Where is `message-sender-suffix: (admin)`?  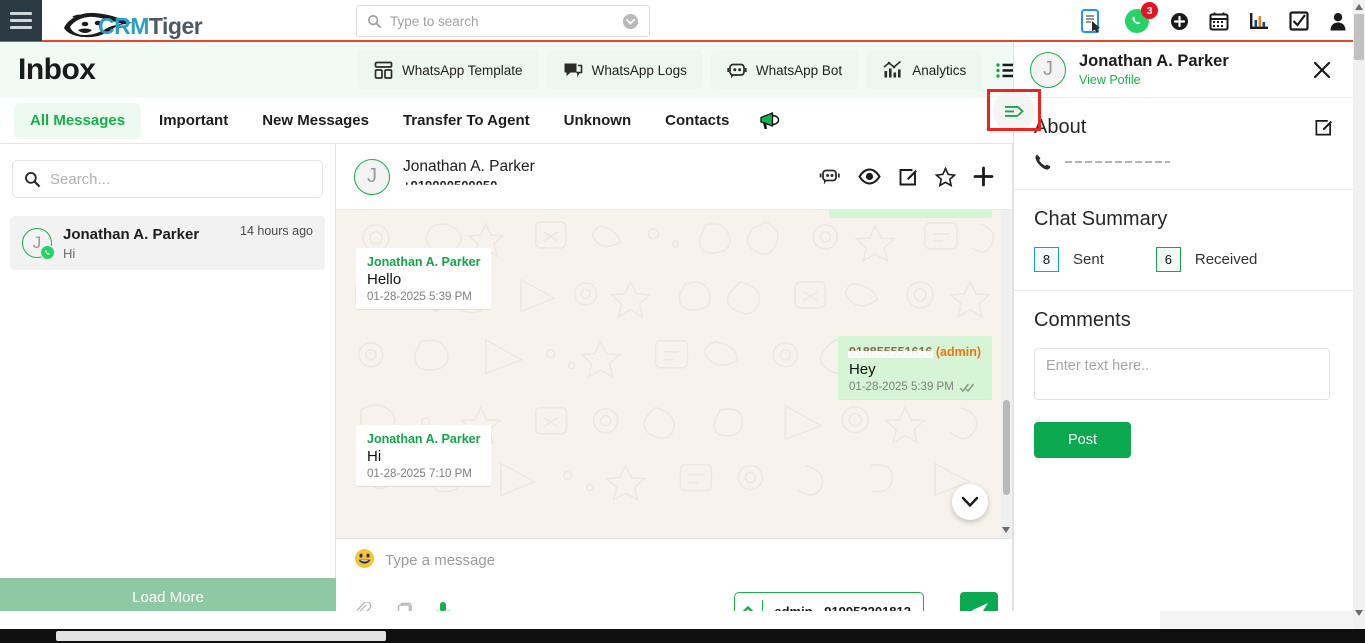
message-sender-suffix: (admin) is located at coordinates (958, 352).